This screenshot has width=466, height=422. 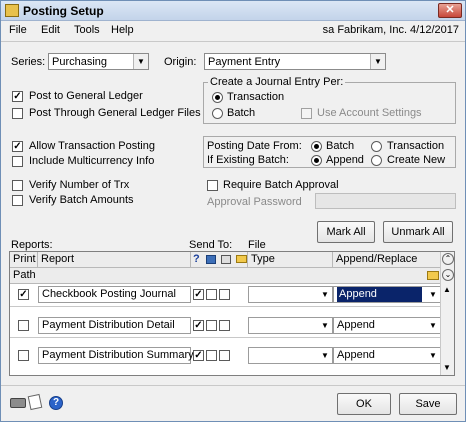 I want to click on row2-append-dropdown: Append ▼, so click(x=387, y=325).